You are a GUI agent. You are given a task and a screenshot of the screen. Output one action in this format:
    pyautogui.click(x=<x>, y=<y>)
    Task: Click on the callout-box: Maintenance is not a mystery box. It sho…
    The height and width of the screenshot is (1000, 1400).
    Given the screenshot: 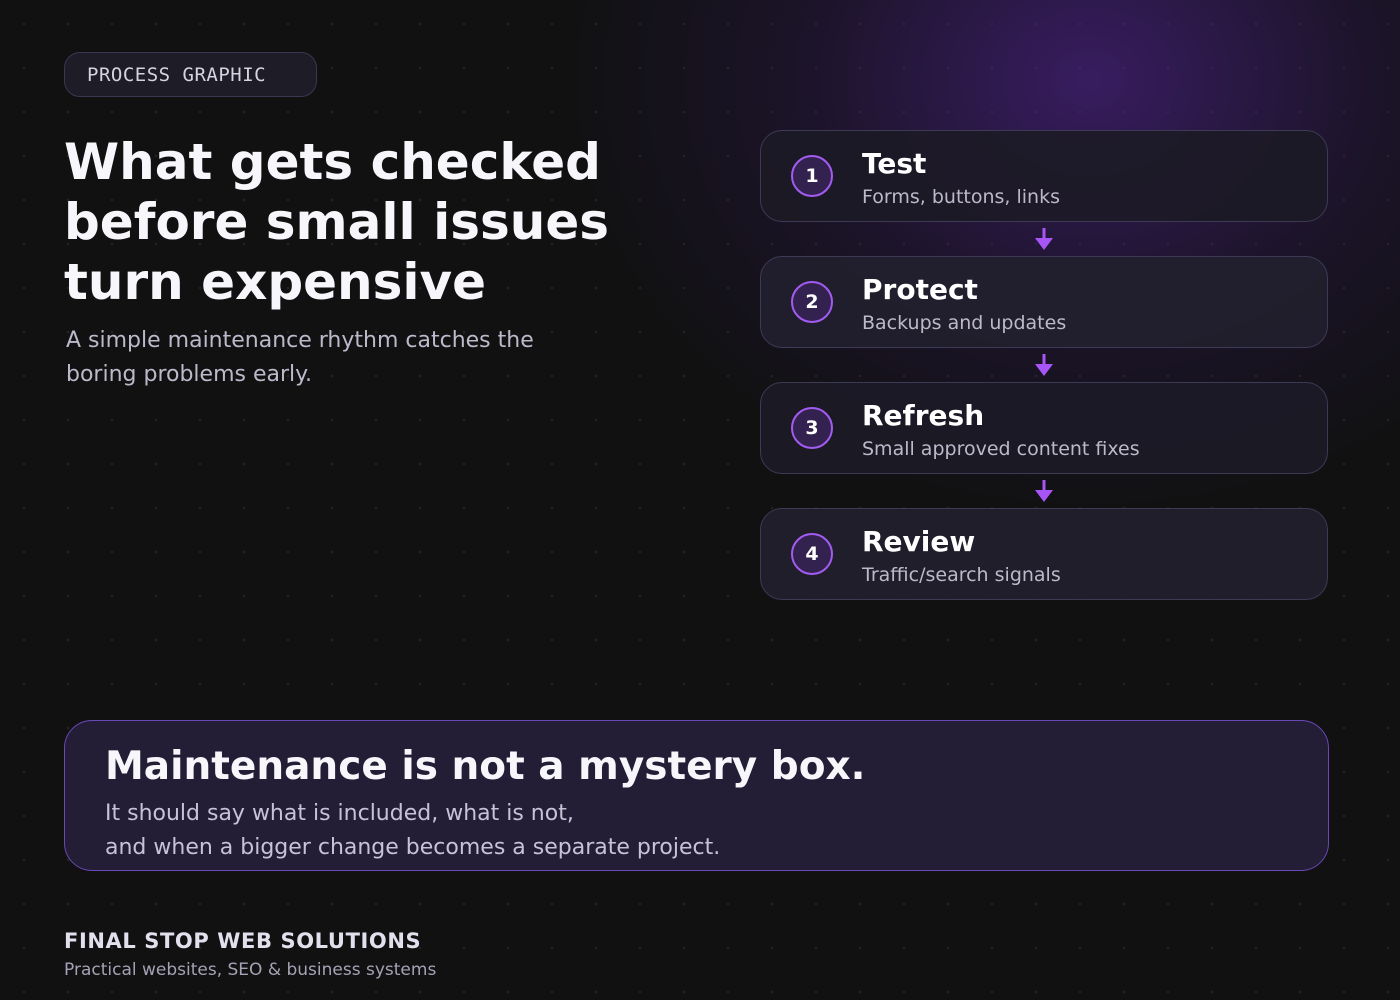 What is the action you would take?
    pyautogui.click(x=696, y=795)
    